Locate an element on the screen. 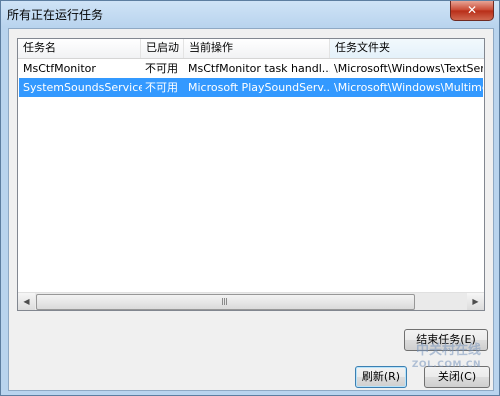  scrollbar-thumb is located at coordinates (225, 302).